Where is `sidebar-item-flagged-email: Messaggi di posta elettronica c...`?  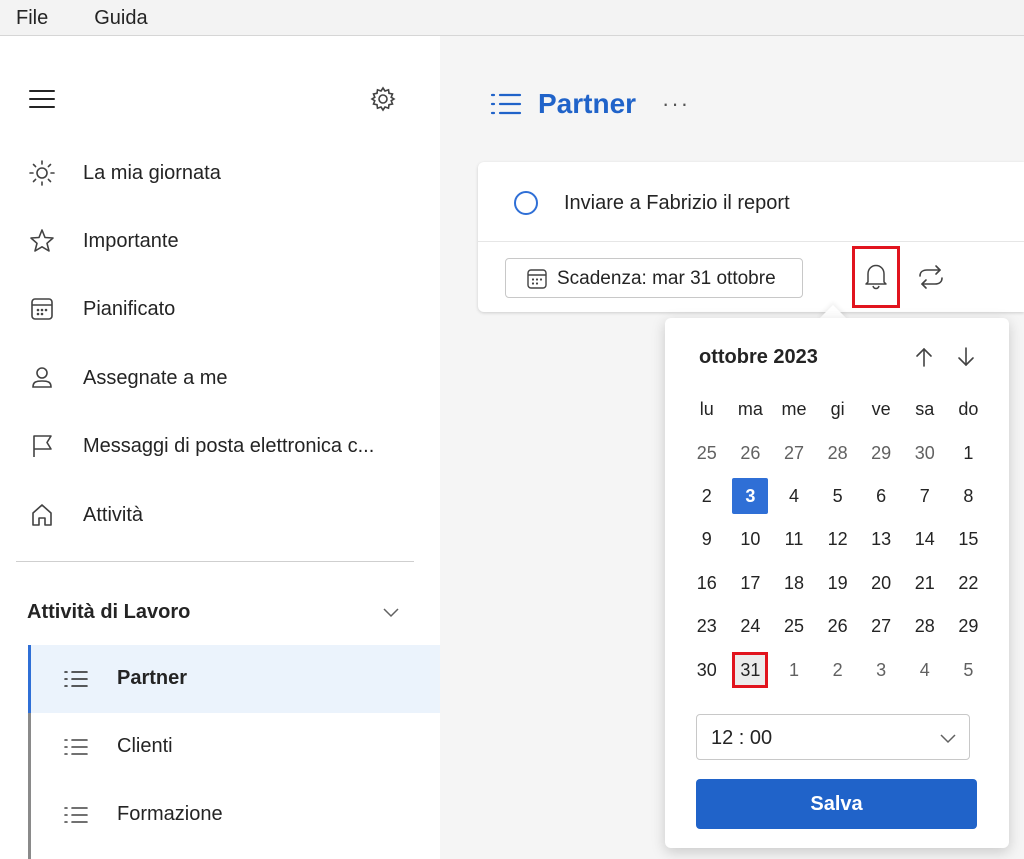 sidebar-item-flagged-email: Messaggi di posta elettronica c... is located at coordinates (220, 446).